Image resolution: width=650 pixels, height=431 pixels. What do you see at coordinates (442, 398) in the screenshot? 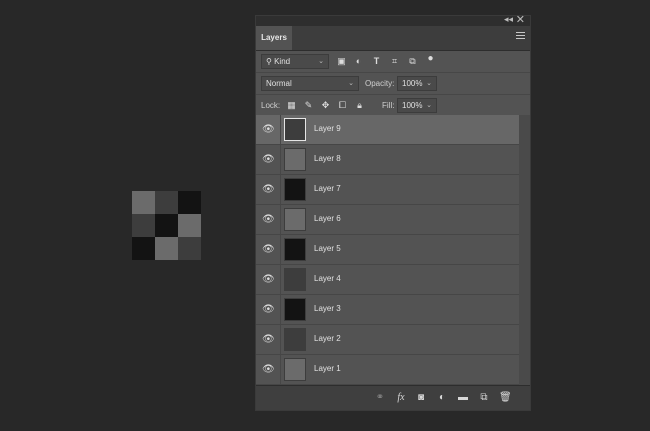
I see `new-adjustment-layer-icon: ◐` at bounding box center [442, 398].